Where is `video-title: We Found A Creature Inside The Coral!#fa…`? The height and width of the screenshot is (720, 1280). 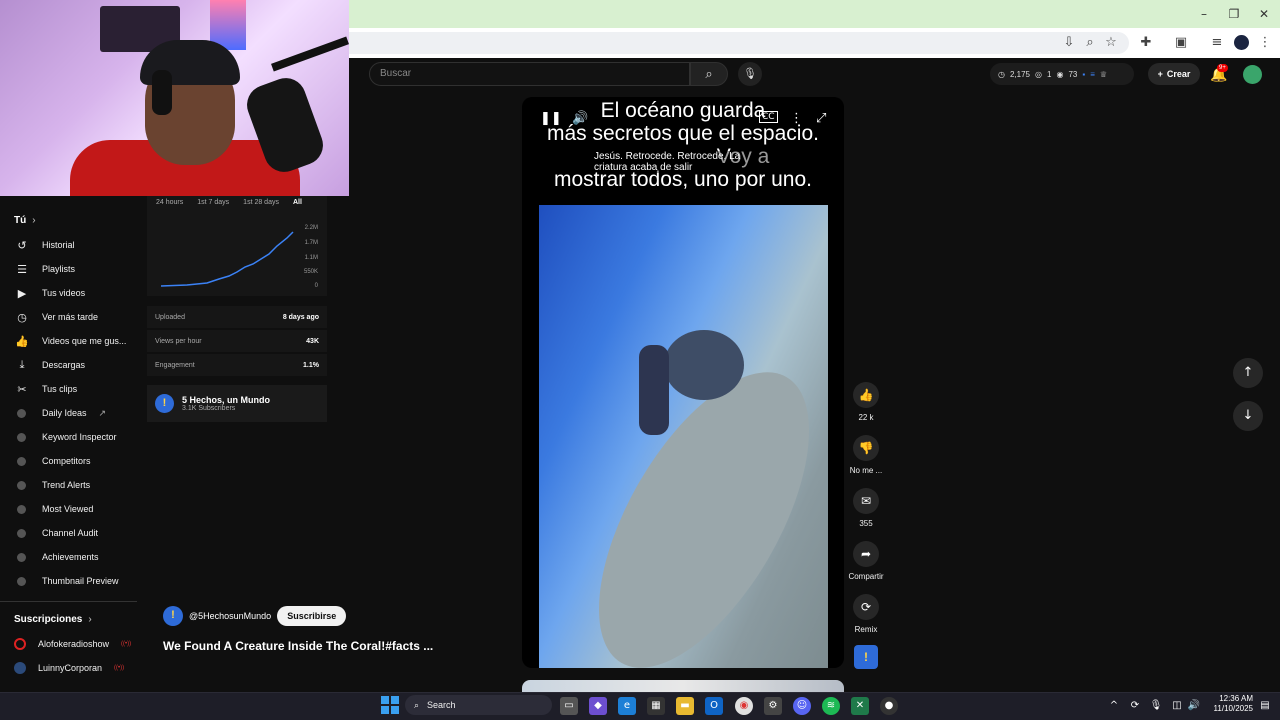
video-title: We Found A Creature Inside The Coral!#fa… is located at coordinates (298, 646).